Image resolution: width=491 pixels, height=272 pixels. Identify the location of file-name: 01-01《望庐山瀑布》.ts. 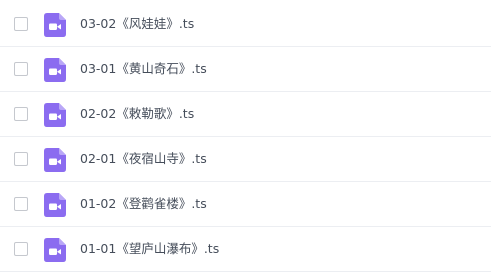
(149, 249).